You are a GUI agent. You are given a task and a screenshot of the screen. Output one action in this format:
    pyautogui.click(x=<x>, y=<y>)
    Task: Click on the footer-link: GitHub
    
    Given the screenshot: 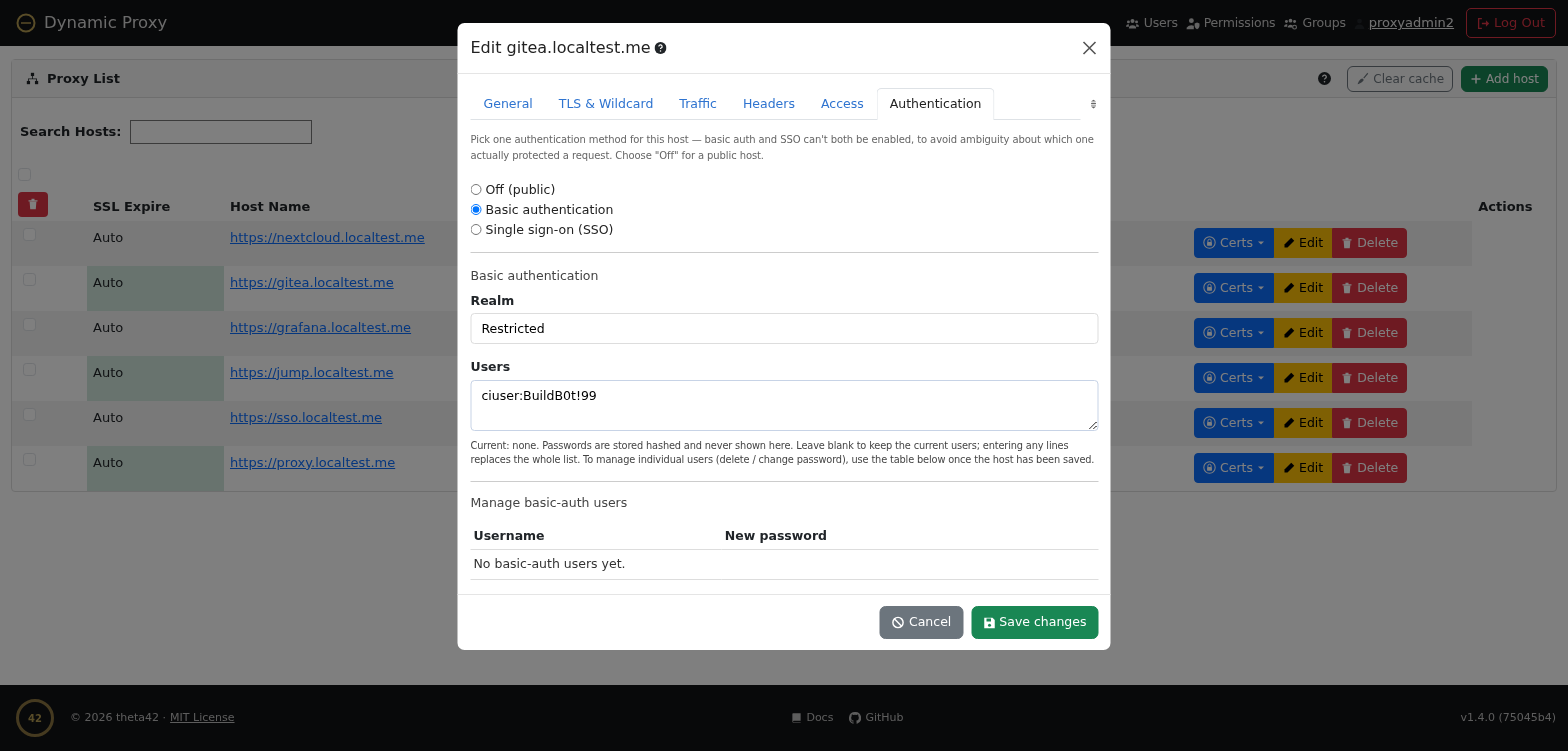 What is the action you would take?
    pyautogui.click(x=876, y=718)
    